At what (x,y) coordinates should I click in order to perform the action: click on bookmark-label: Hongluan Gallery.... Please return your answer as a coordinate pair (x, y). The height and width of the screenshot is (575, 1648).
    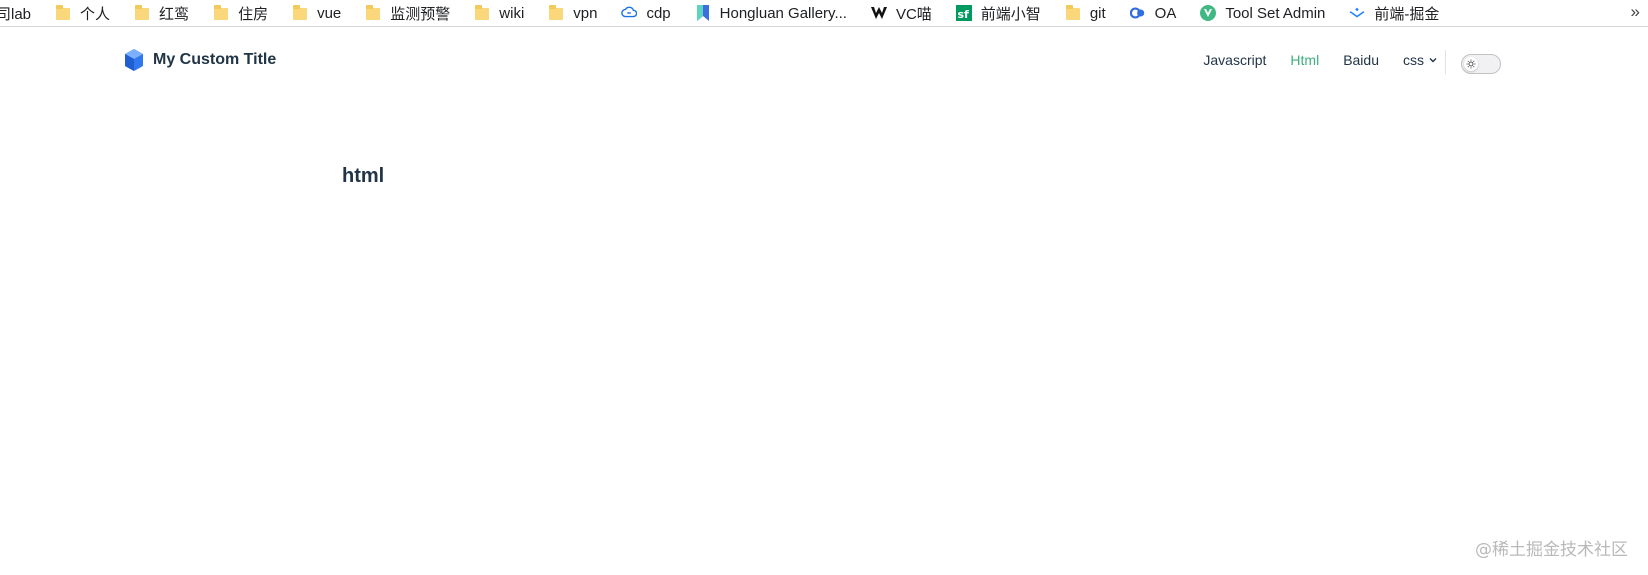
    Looking at the image, I should click on (783, 13).